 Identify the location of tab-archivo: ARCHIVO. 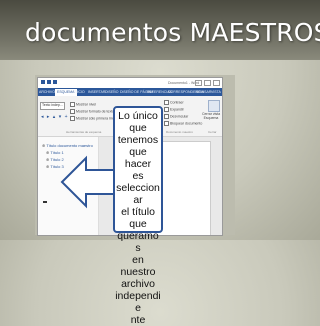
(47, 92).